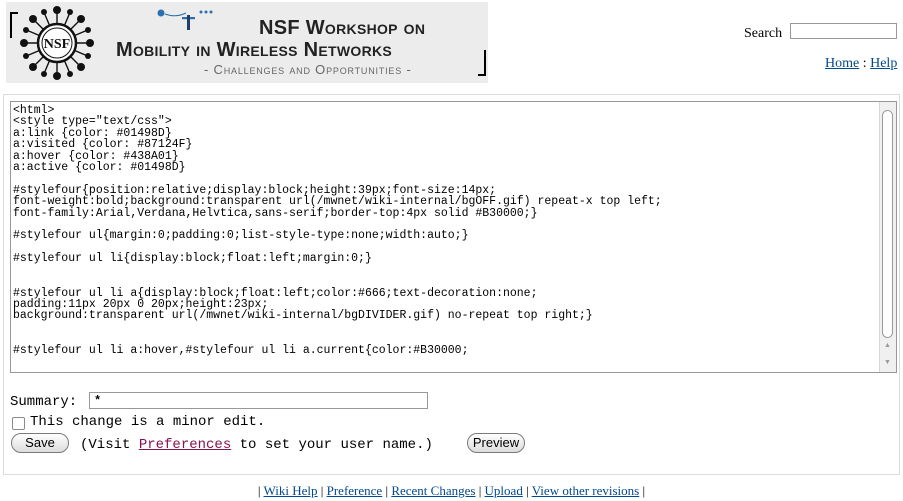  I want to click on bracket-right-decoration, so click(482, 63).